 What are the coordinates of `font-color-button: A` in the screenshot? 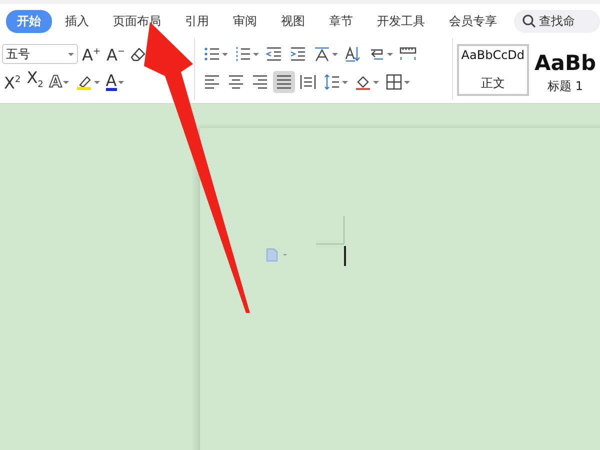 It's located at (115, 82).